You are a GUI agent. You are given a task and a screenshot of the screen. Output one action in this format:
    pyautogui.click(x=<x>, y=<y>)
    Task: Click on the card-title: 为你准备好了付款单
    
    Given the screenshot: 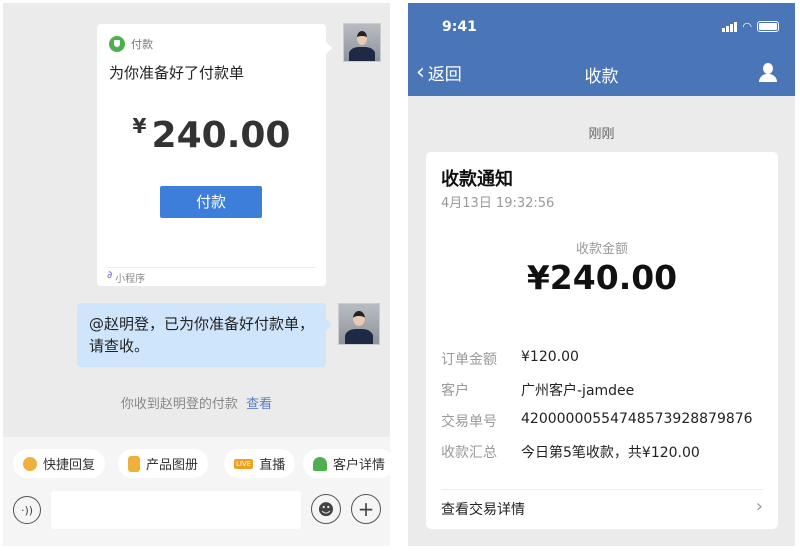 What is the action you would take?
    pyautogui.click(x=177, y=73)
    